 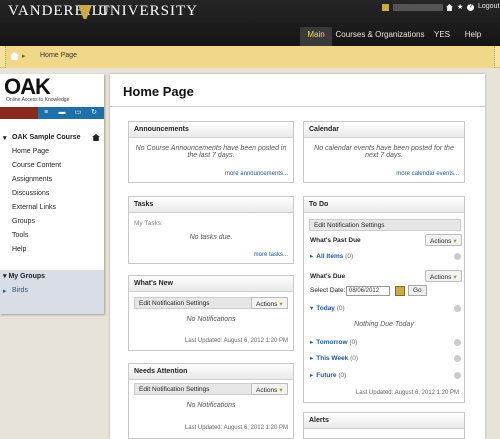 I want to click on whats-due-actions-button: Actions ▾, so click(x=443, y=276).